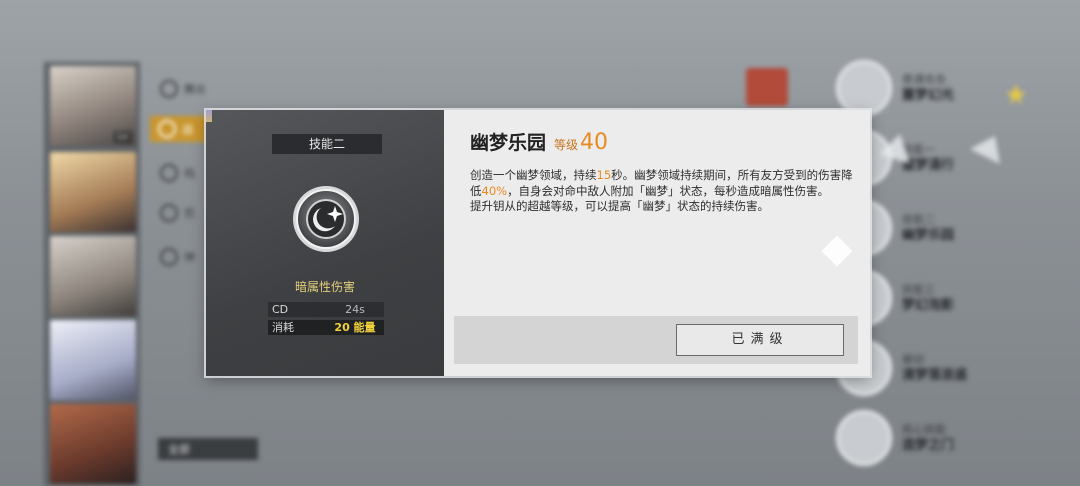  I want to click on cost-value: 20 能量, so click(355, 327).